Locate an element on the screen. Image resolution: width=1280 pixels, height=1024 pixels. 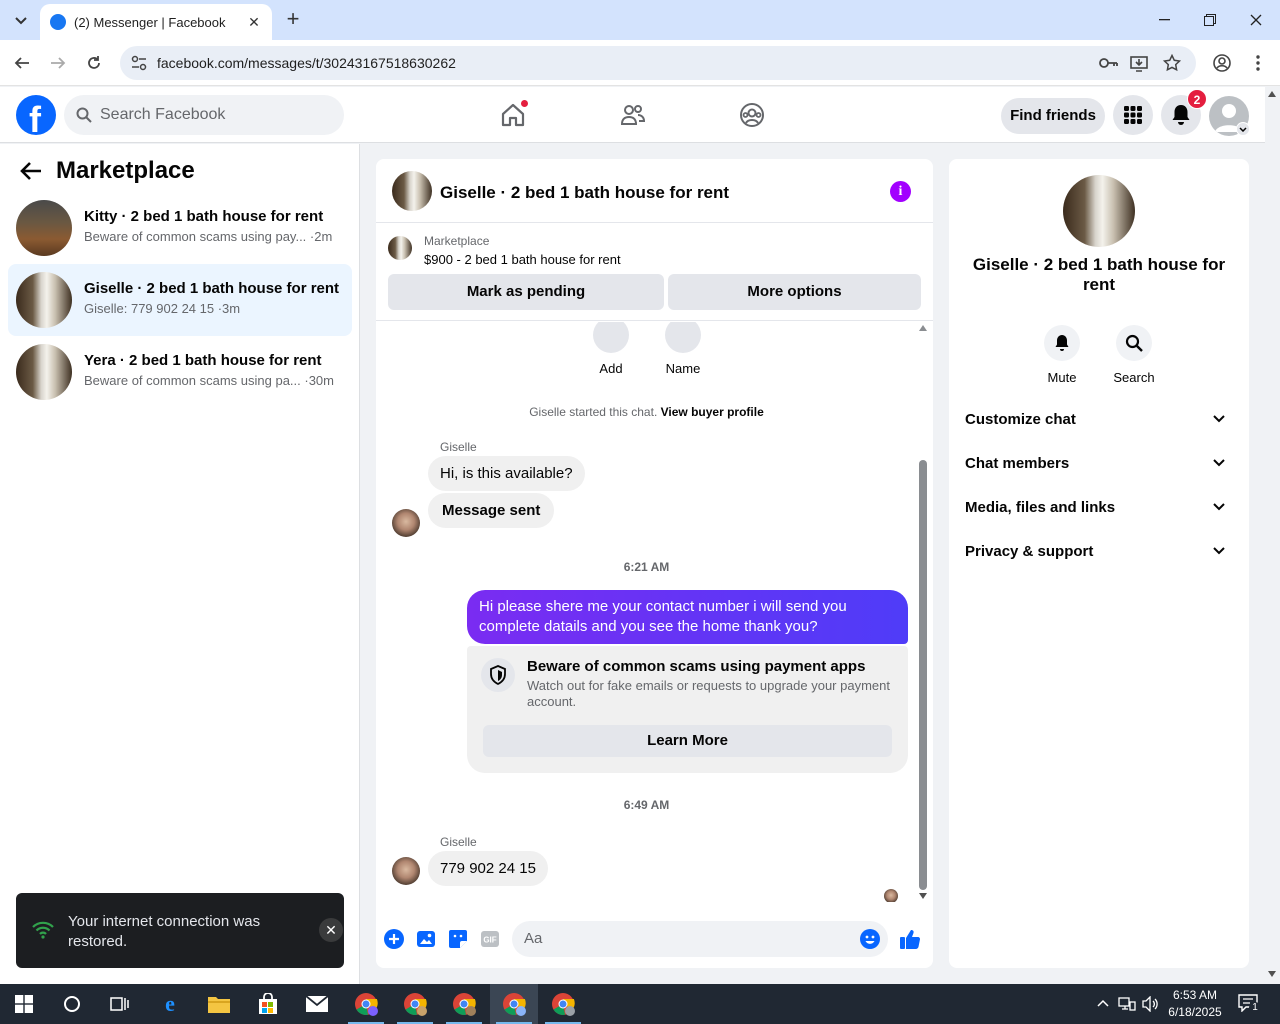
customize-chat-section: Customize chat is located at coordinates (1099, 421).